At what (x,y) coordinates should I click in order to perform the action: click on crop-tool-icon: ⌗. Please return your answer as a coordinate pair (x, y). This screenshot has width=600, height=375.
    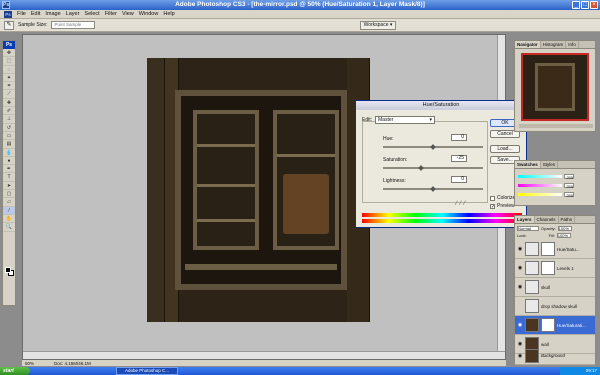
    Looking at the image, I should click on (9, 86).